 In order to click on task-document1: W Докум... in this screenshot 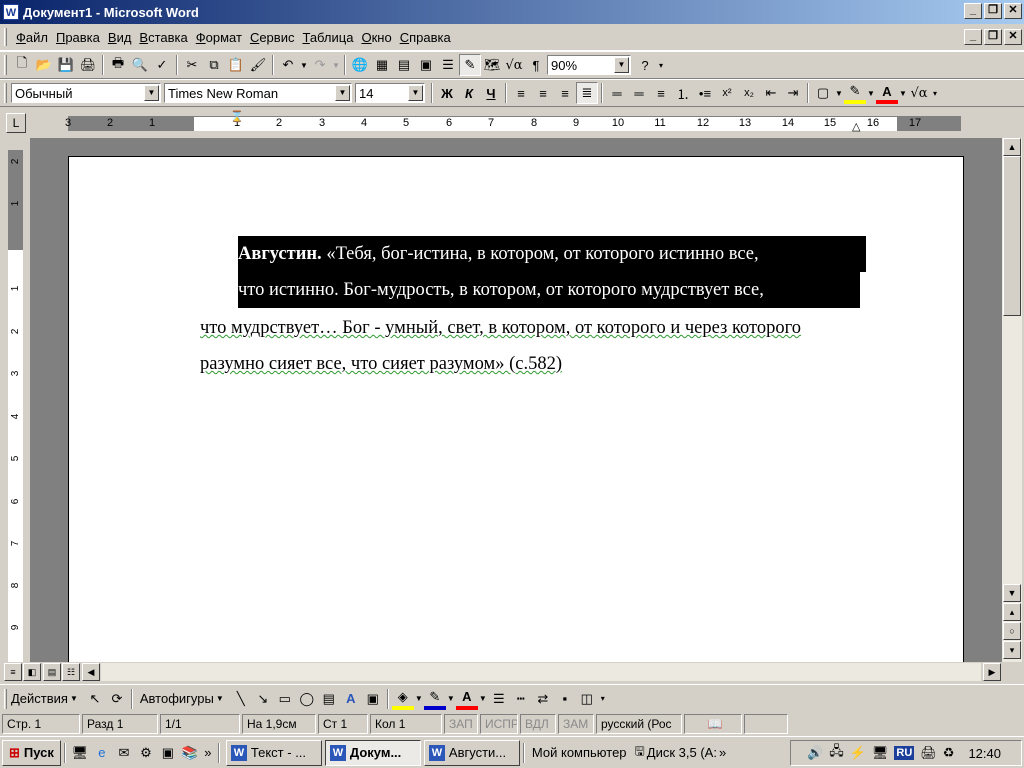, I will do `click(372, 752)`.